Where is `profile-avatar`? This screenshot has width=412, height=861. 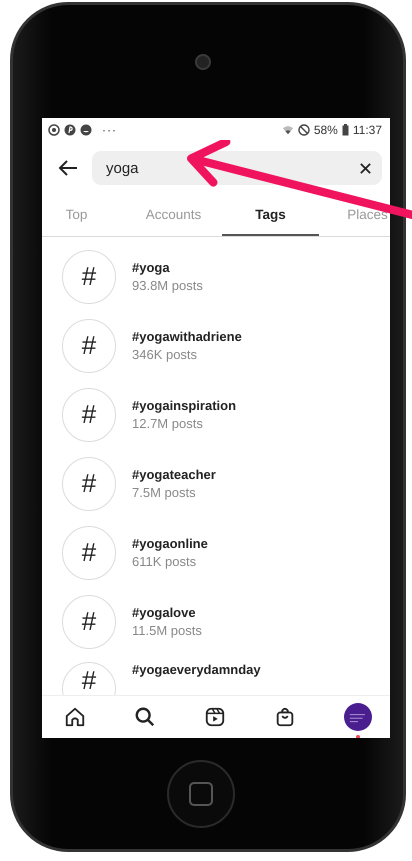
profile-avatar is located at coordinates (358, 717).